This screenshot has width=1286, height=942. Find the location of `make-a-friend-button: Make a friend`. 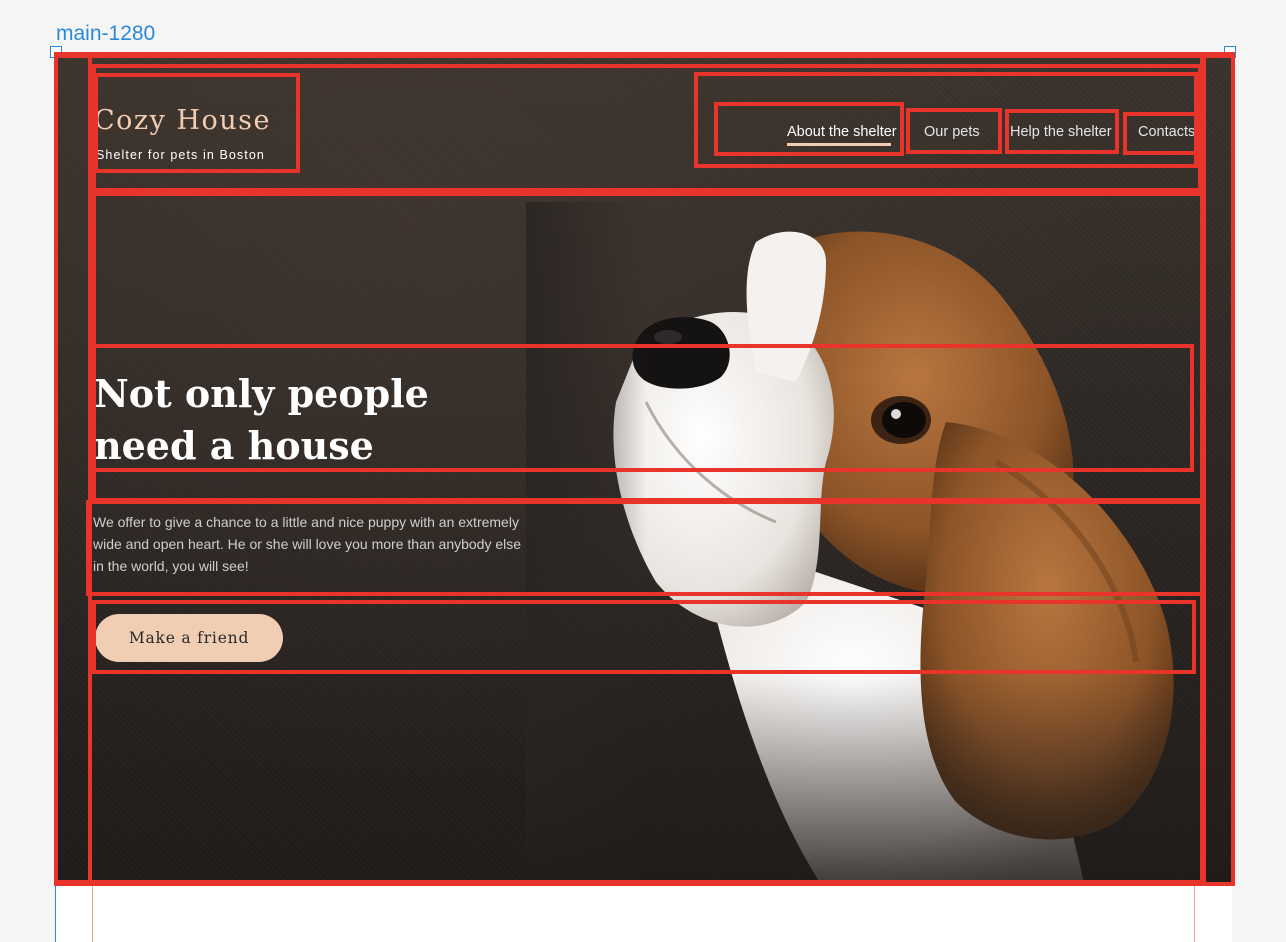

make-a-friend-button: Make a friend is located at coordinates (189, 638).